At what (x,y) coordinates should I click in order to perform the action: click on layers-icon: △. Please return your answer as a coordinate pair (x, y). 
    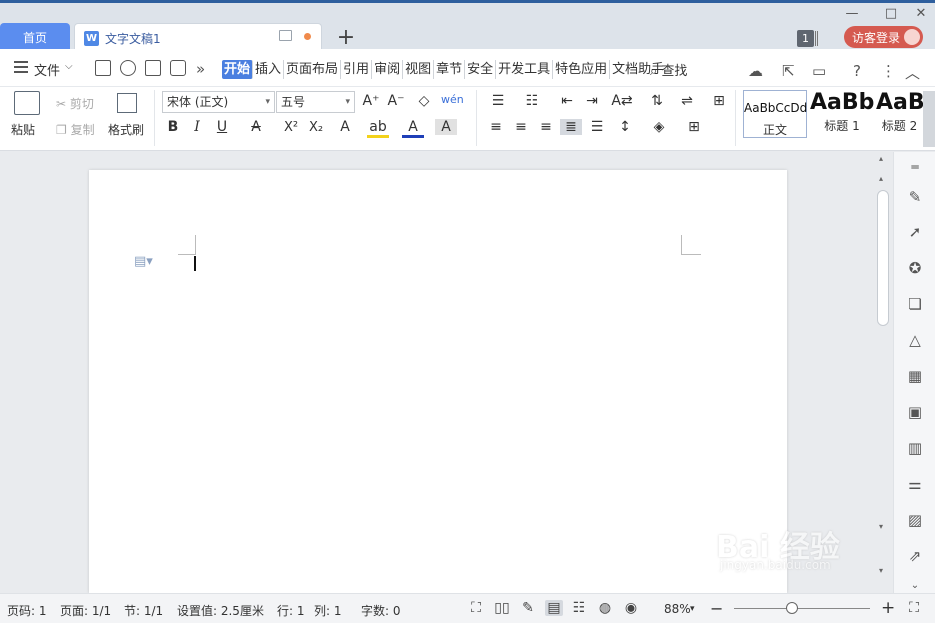
    Looking at the image, I should click on (915, 340).